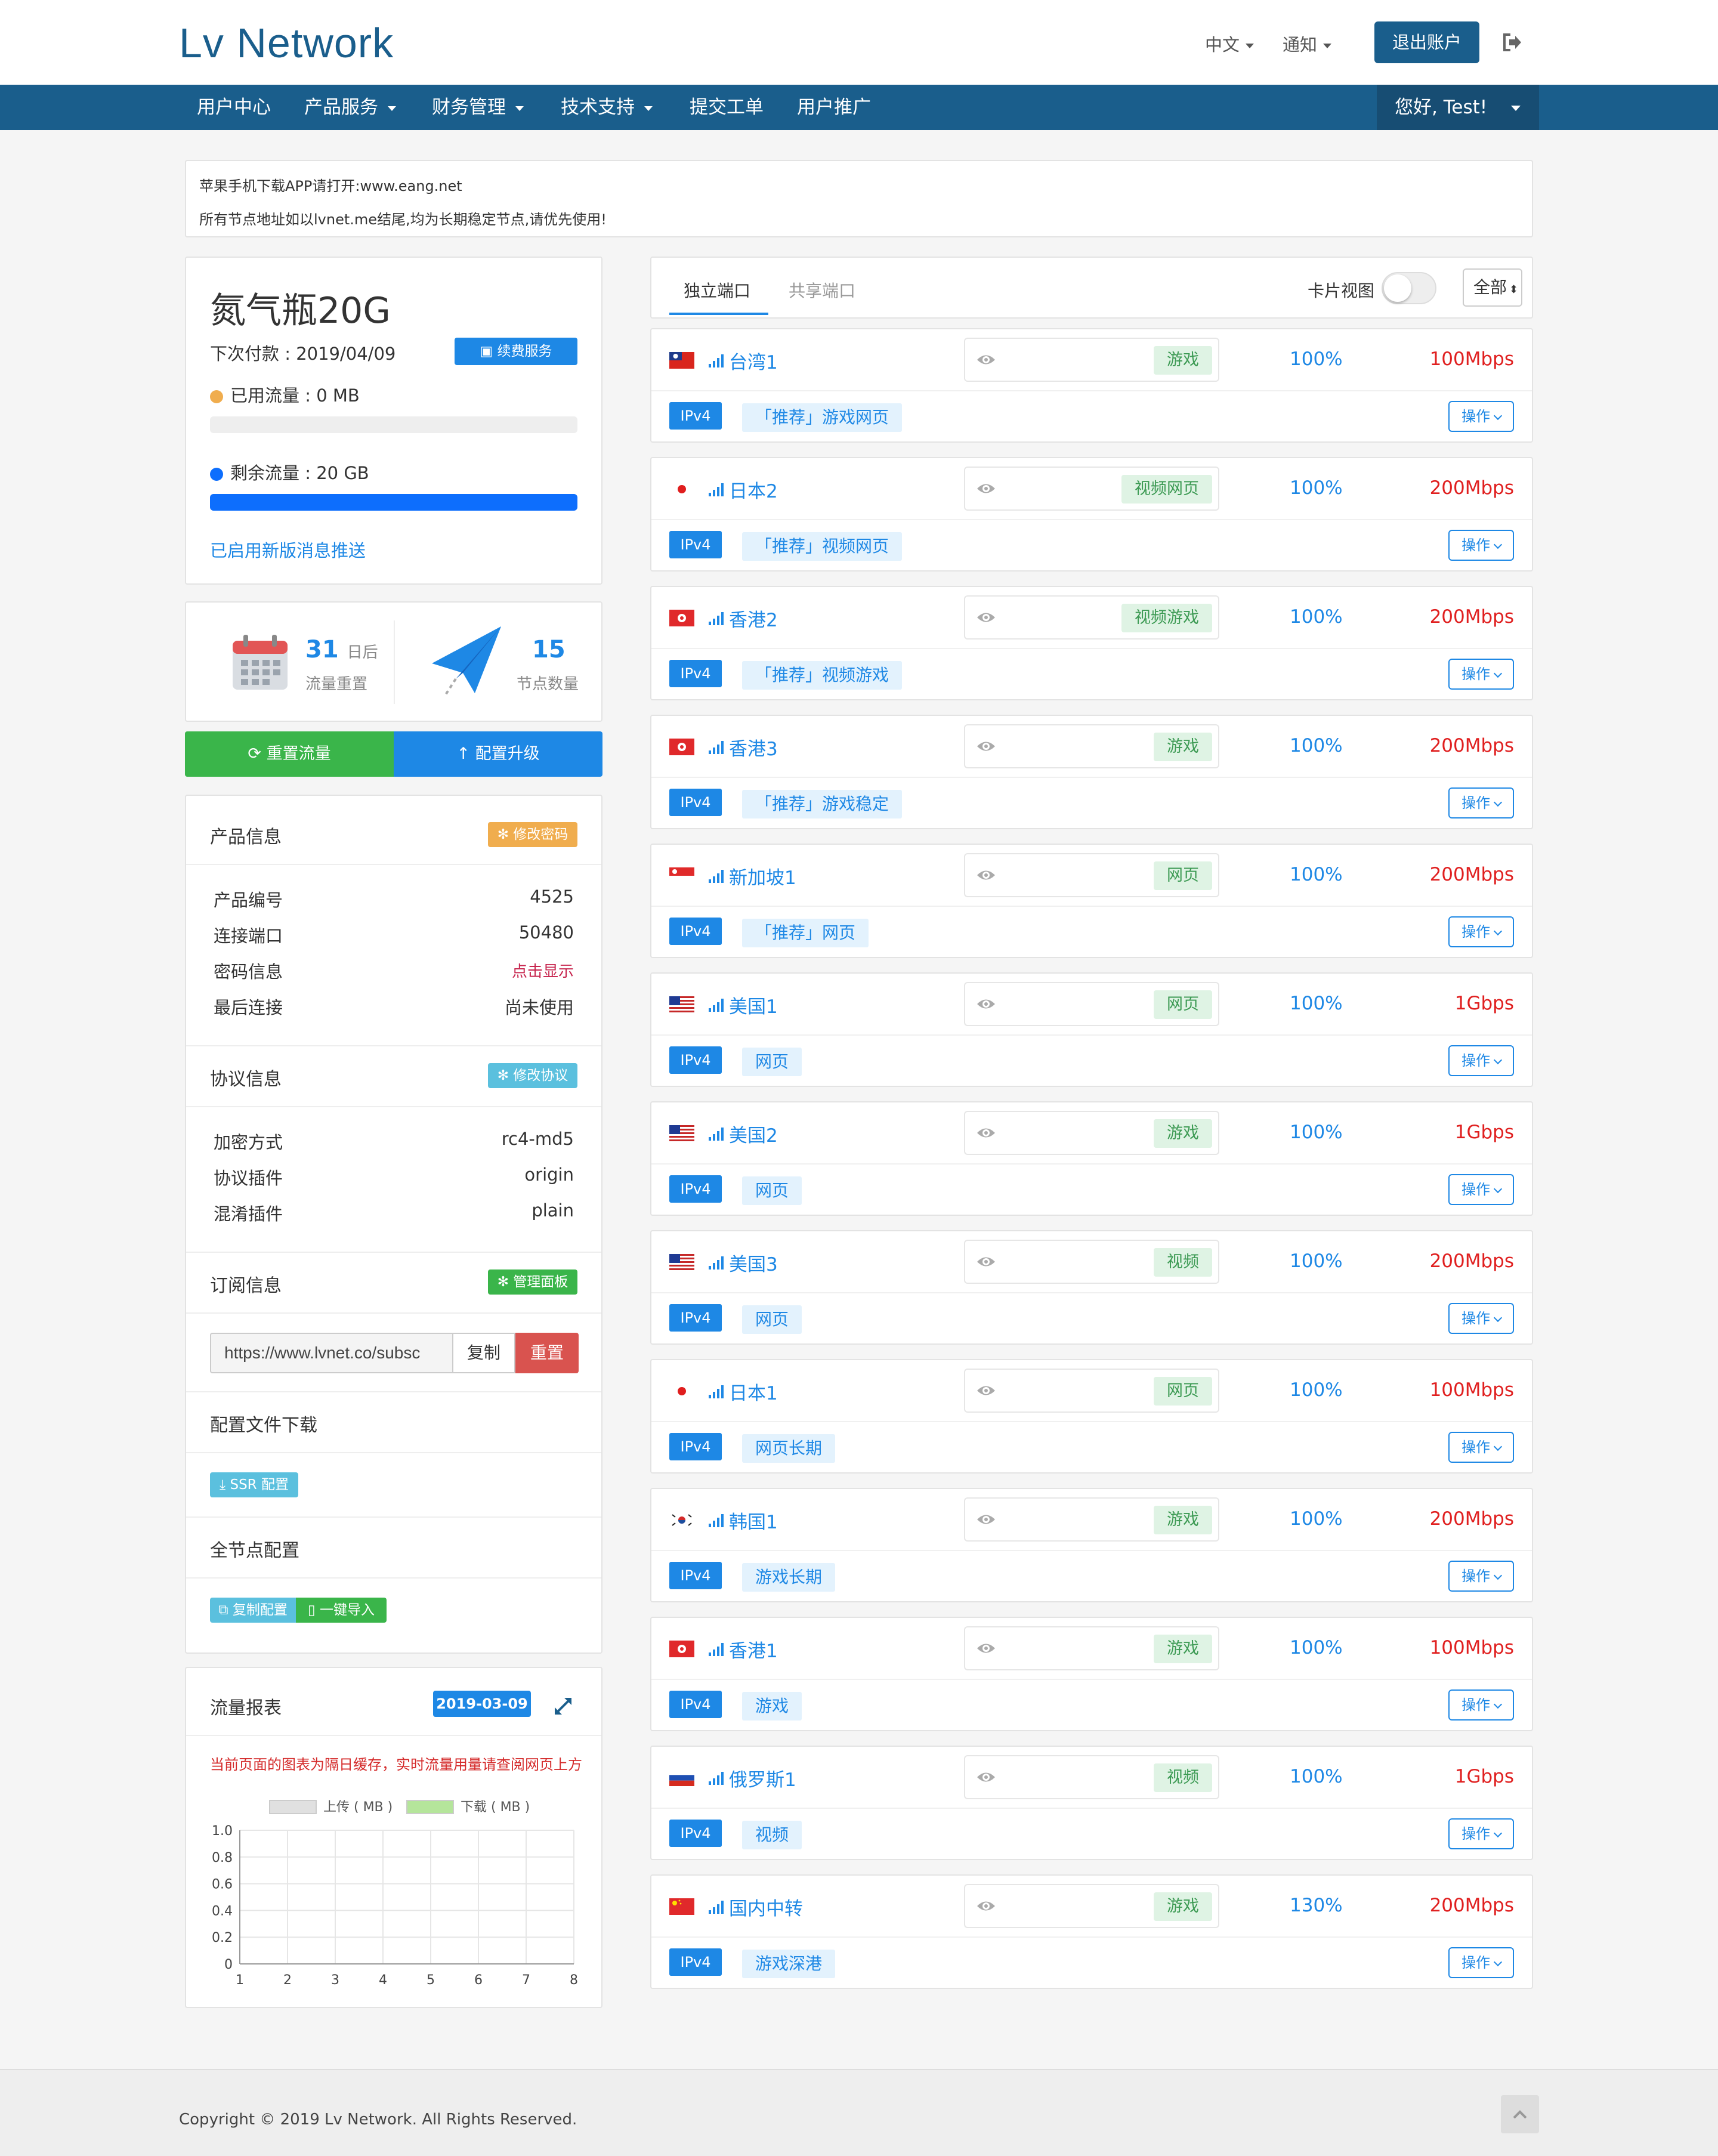 This screenshot has height=2156, width=1718. Describe the element at coordinates (1229, 43) in the screenshot. I see `language-dropdown: 中文` at that location.